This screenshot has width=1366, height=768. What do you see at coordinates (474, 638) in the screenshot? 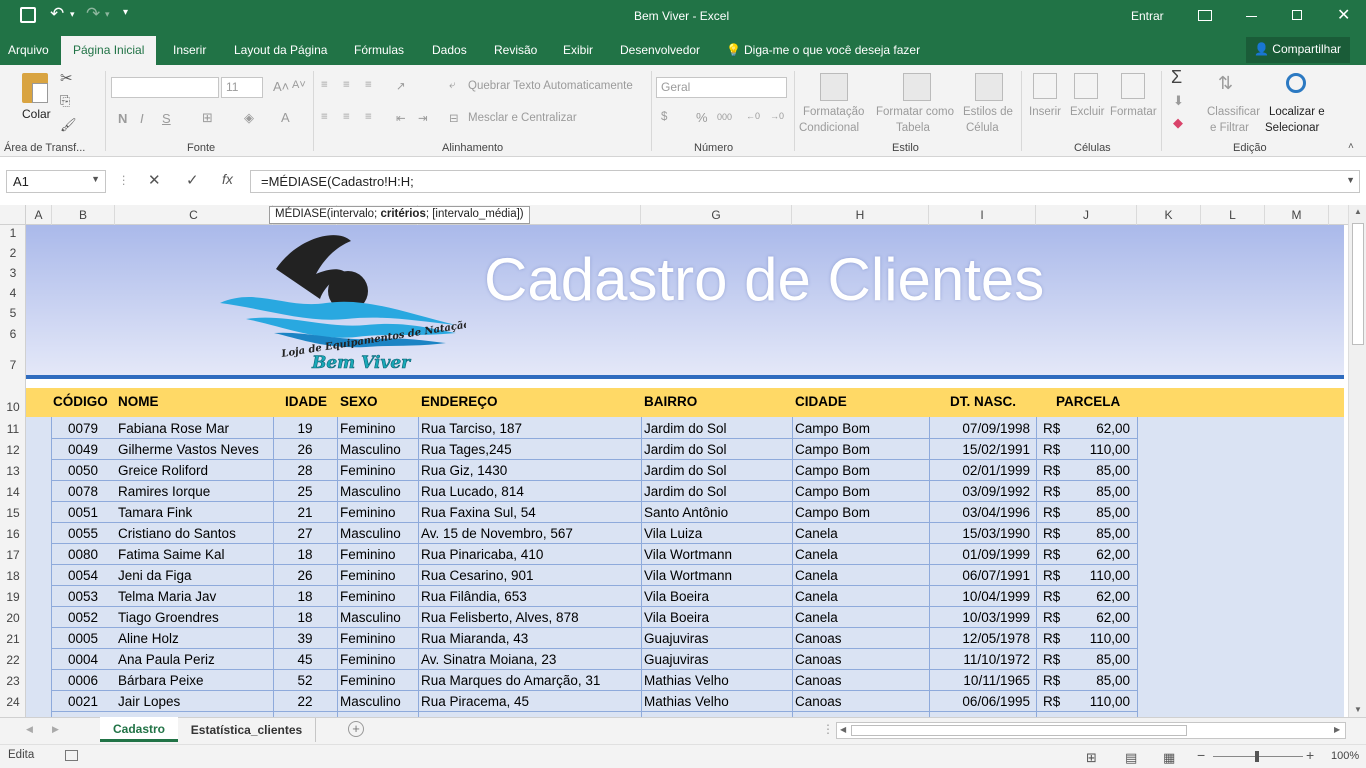
I see `cell-address: Rua Miaranda, 43` at bounding box center [474, 638].